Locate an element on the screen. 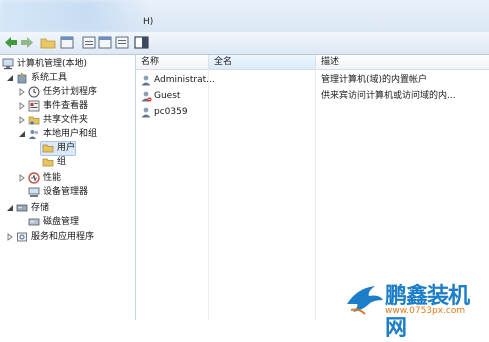 The height and width of the screenshot is (342, 489). user-description-cell: 管理计算机(域)的内置帐户 is located at coordinates (374, 80).